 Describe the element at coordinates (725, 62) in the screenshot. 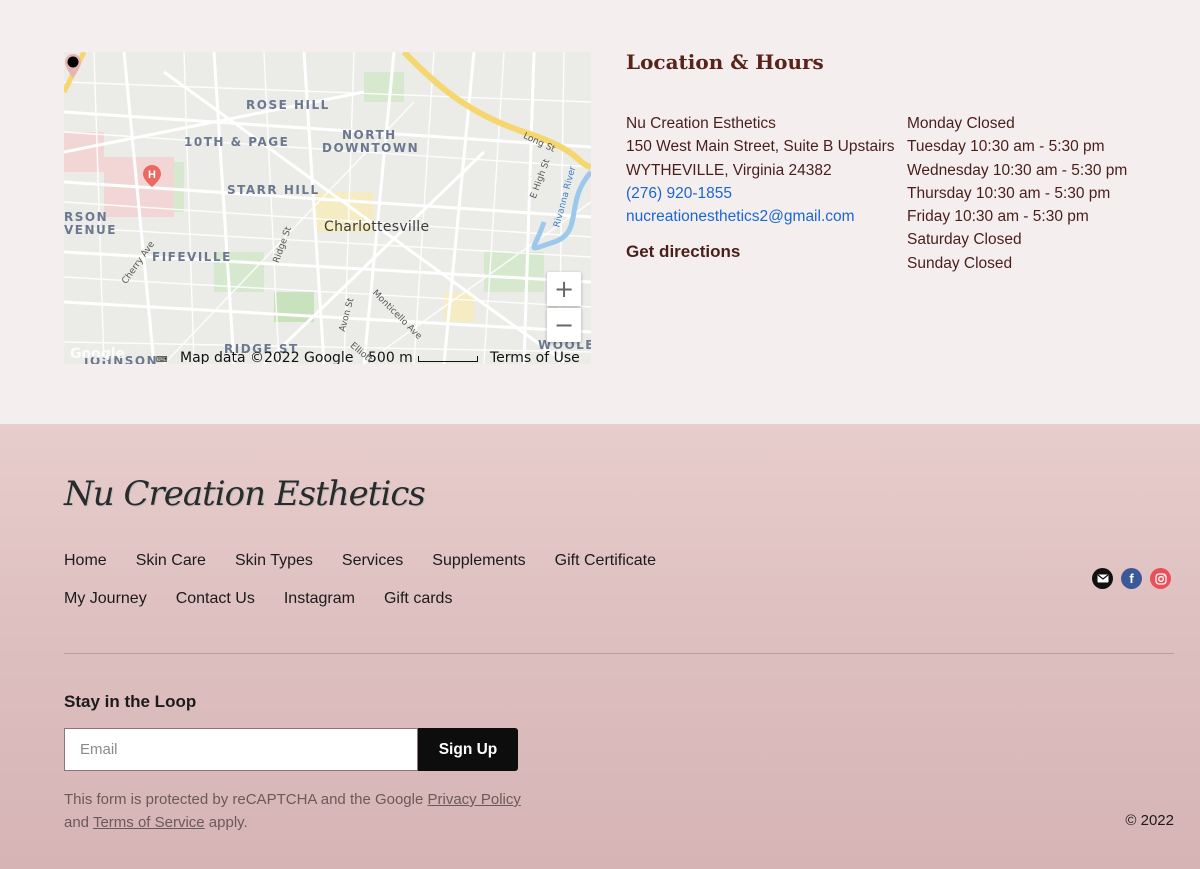

I see `location-title: Location & Hours` at that location.